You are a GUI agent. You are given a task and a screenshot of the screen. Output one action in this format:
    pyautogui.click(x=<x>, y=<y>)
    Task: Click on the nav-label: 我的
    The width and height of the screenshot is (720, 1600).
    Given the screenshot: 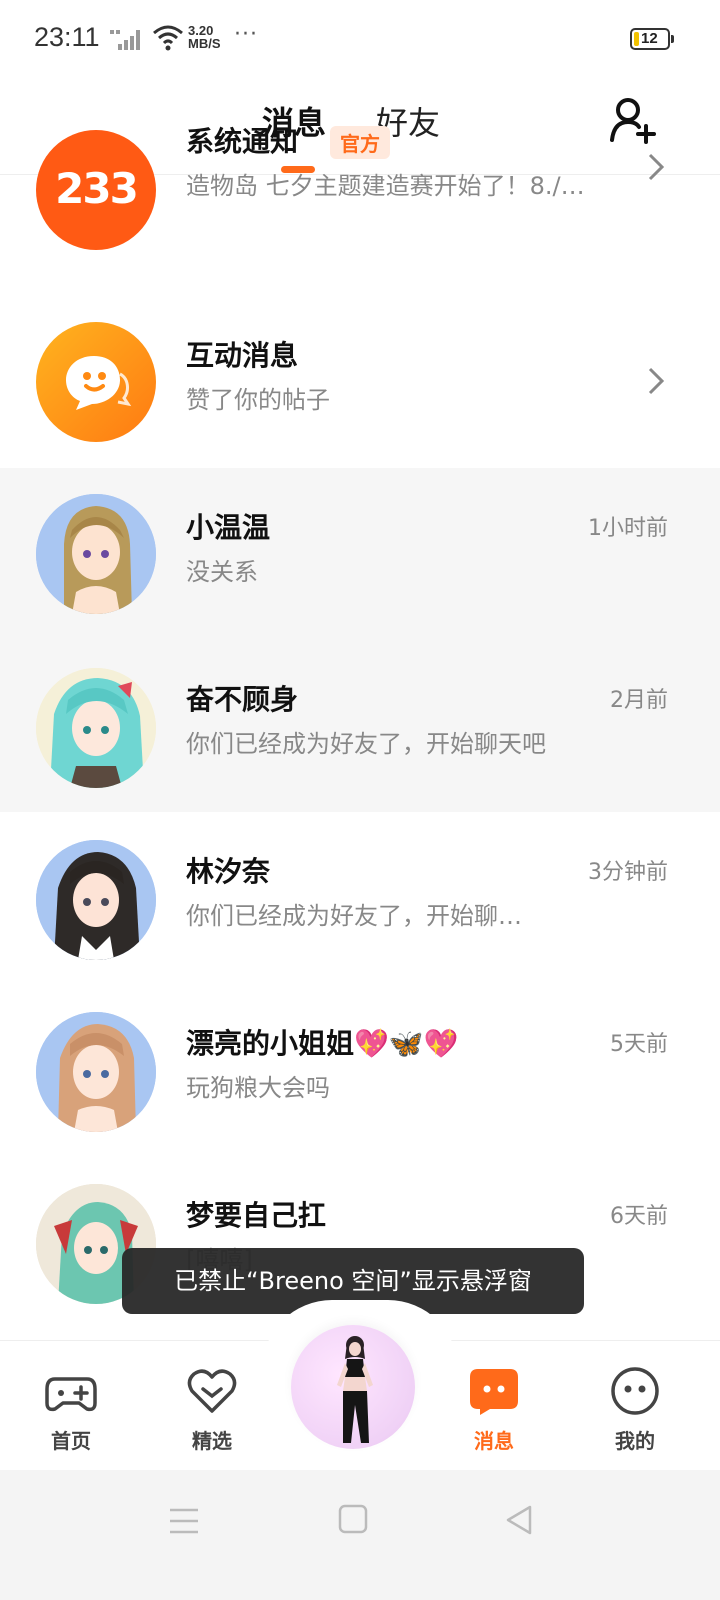 What is the action you would take?
    pyautogui.click(x=635, y=1441)
    